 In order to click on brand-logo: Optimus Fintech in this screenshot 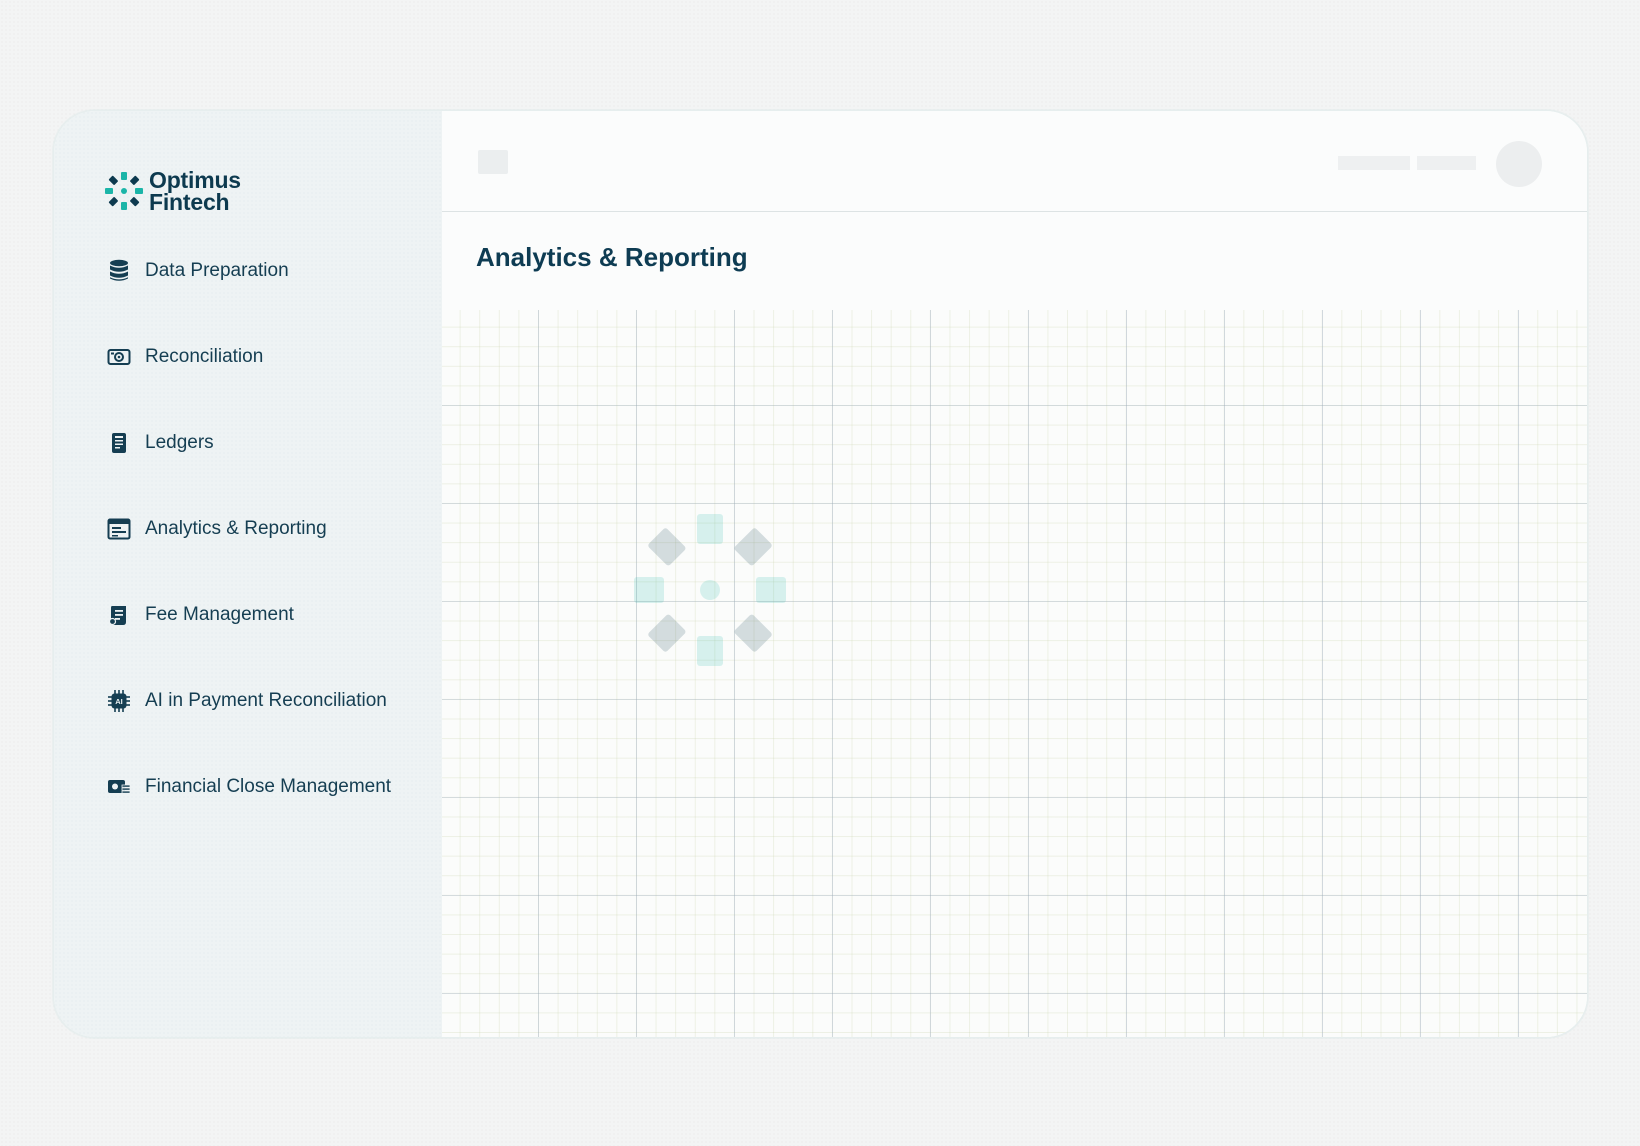, I will do `click(172, 191)`.